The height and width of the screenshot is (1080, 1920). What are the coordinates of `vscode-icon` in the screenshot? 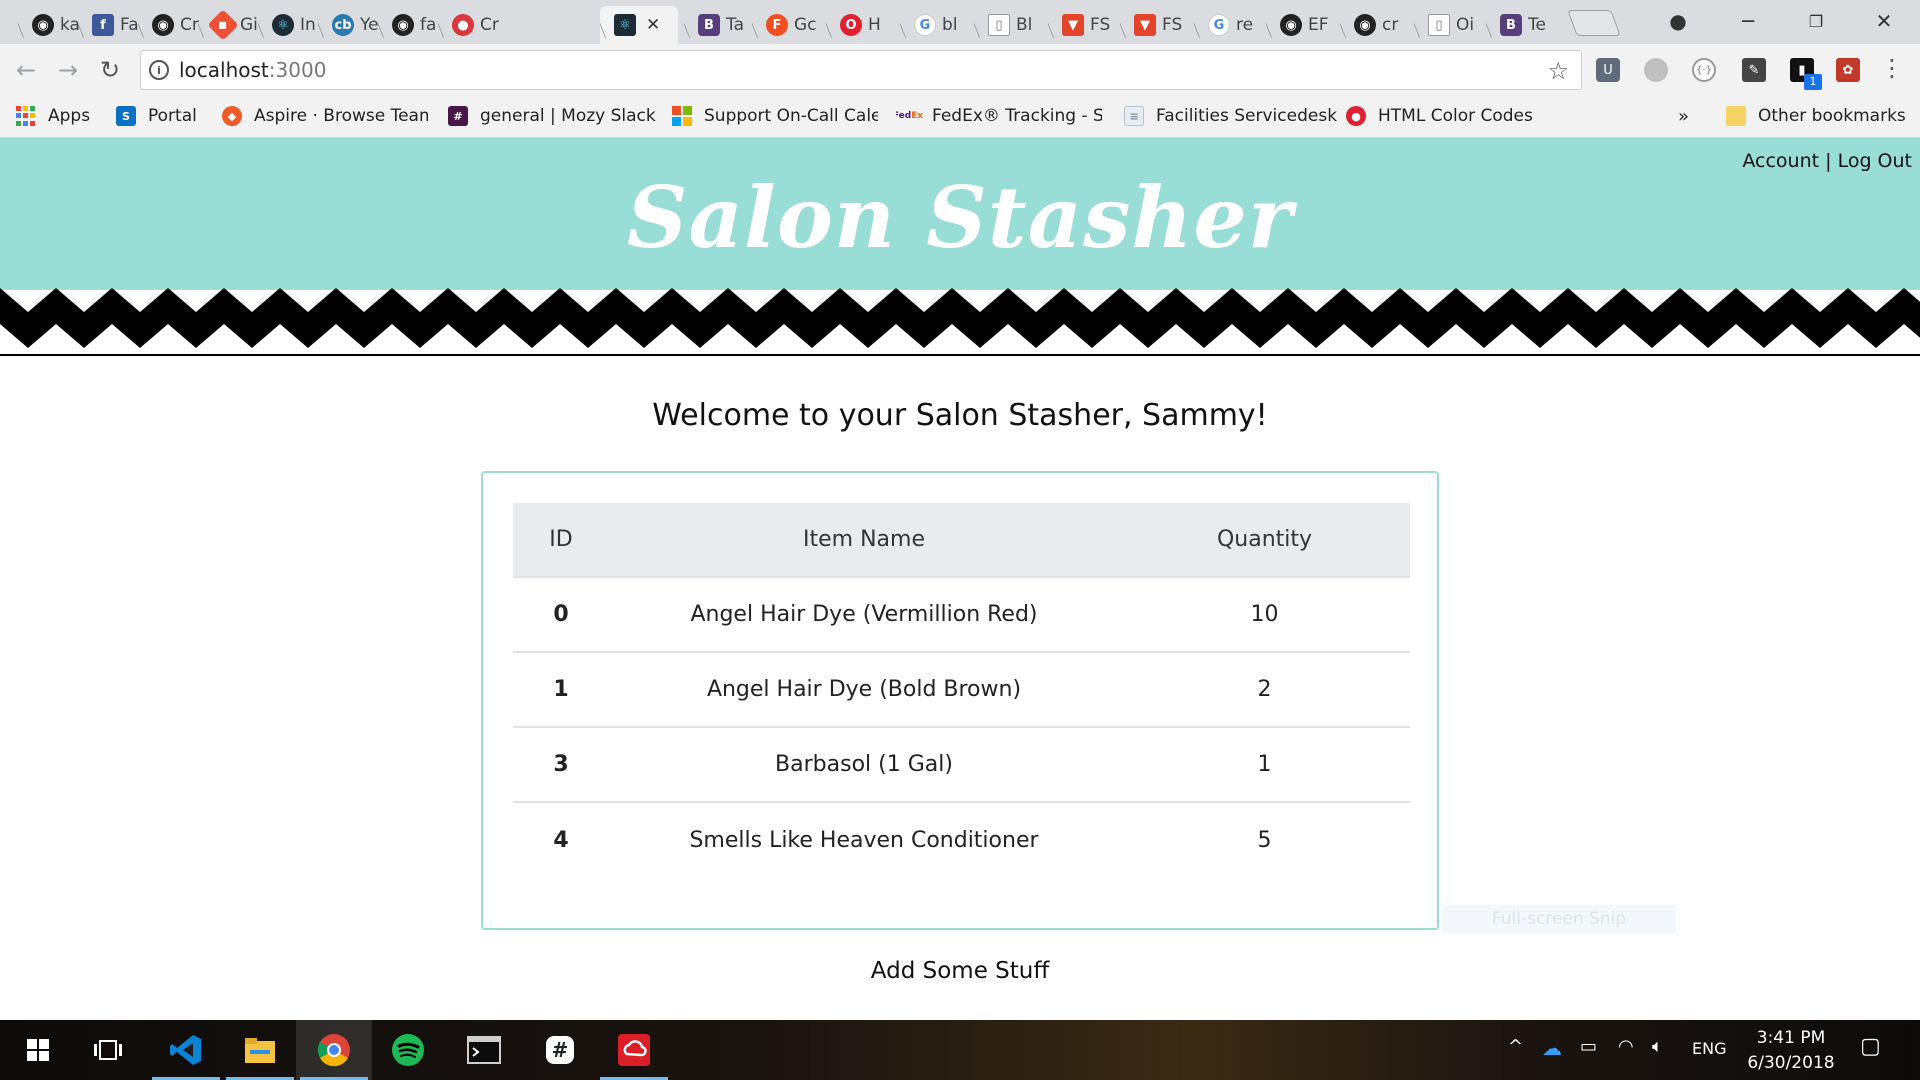 It's located at (186, 1050).